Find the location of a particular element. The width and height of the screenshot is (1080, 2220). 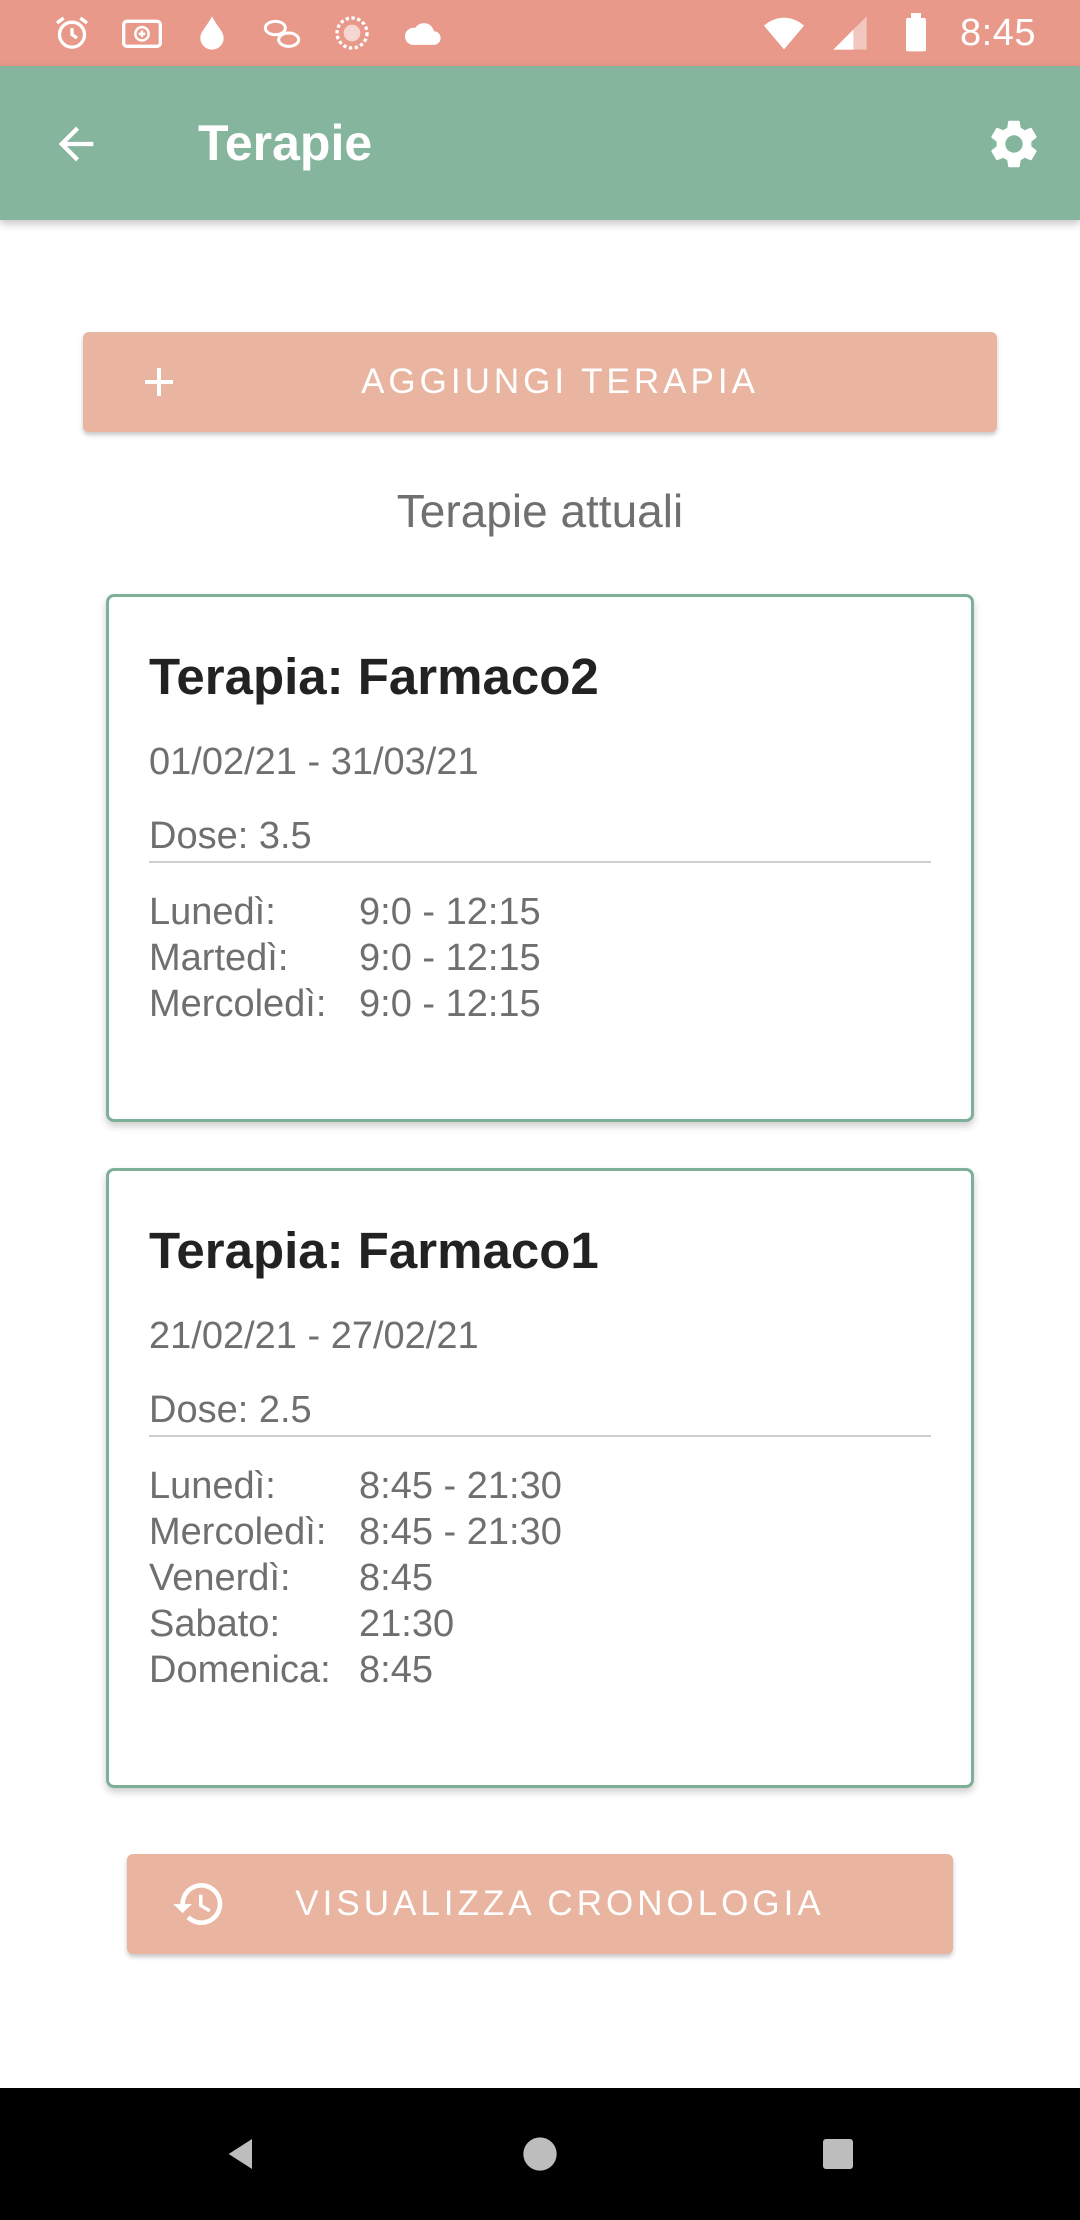

schedule-row: Martedì: 9:0 - 12:15 is located at coordinates (345, 958).